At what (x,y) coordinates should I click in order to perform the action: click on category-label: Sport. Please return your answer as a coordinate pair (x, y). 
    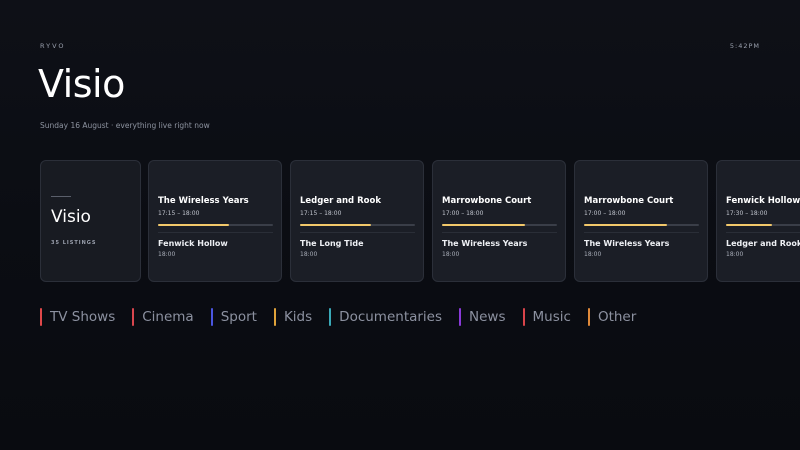
    Looking at the image, I should click on (238, 317).